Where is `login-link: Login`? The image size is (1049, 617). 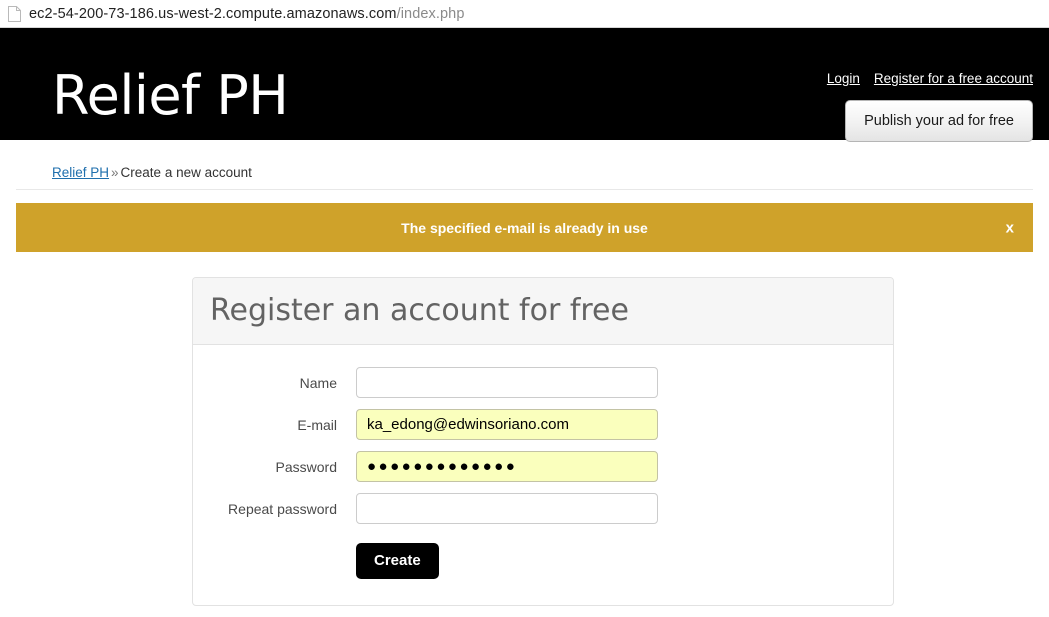 login-link: Login is located at coordinates (843, 78).